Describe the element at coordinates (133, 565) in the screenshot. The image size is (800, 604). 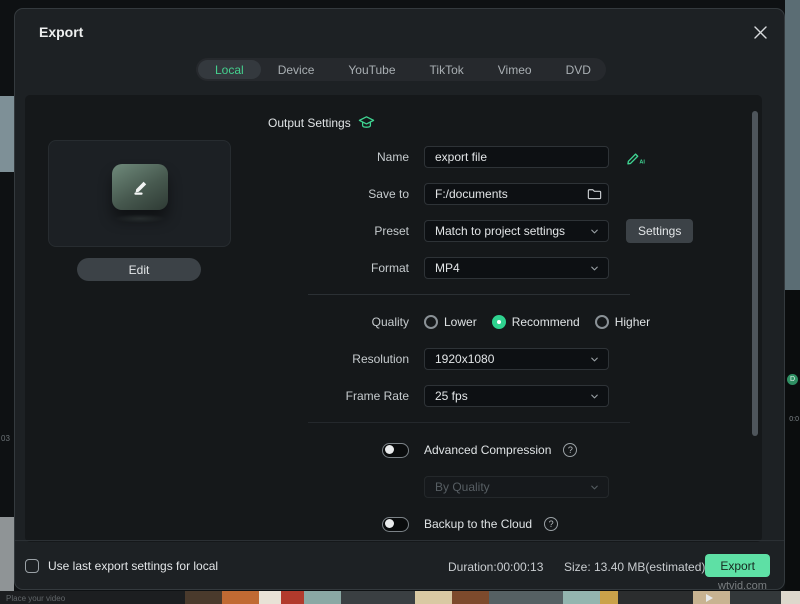
I see `use-last-settings-label: Use last export settings for local` at that location.